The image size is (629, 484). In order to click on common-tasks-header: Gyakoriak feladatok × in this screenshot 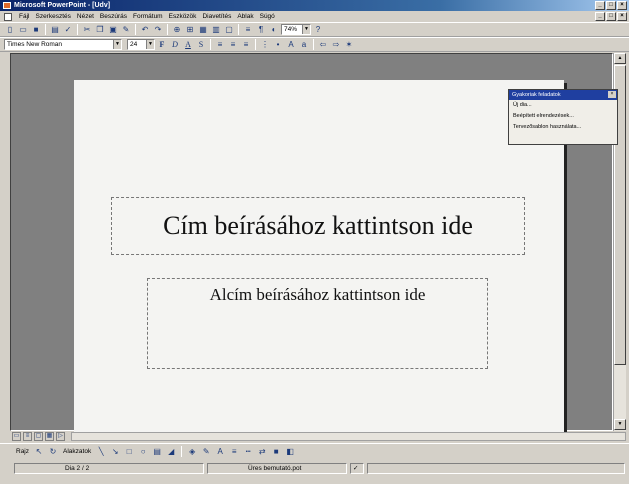, I will do `click(563, 95)`.